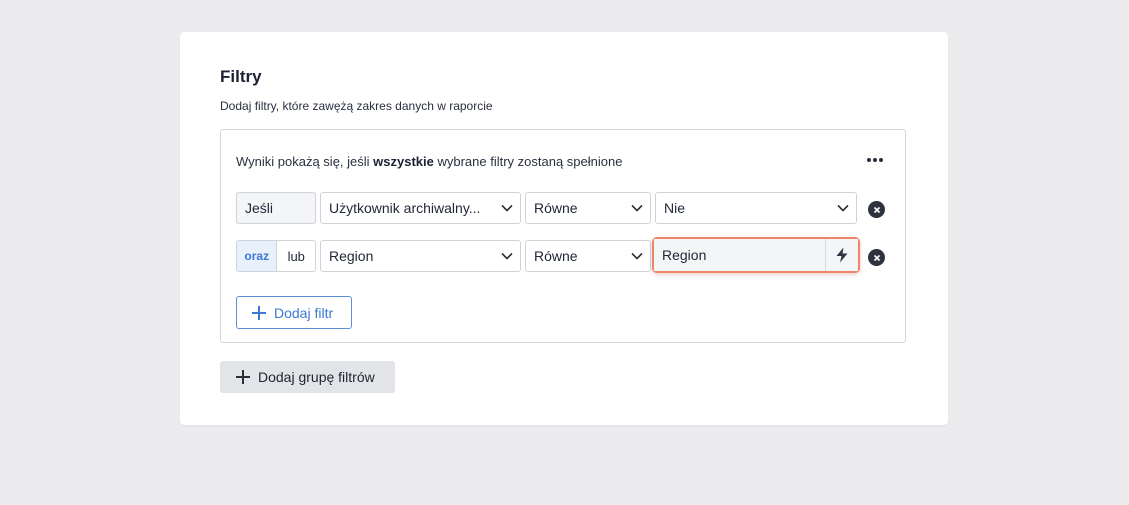 Image resolution: width=1129 pixels, height=505 pixels. I want to click on group-description-suffix: wybrane filtry zostaną spełnione, so click(528, 161).